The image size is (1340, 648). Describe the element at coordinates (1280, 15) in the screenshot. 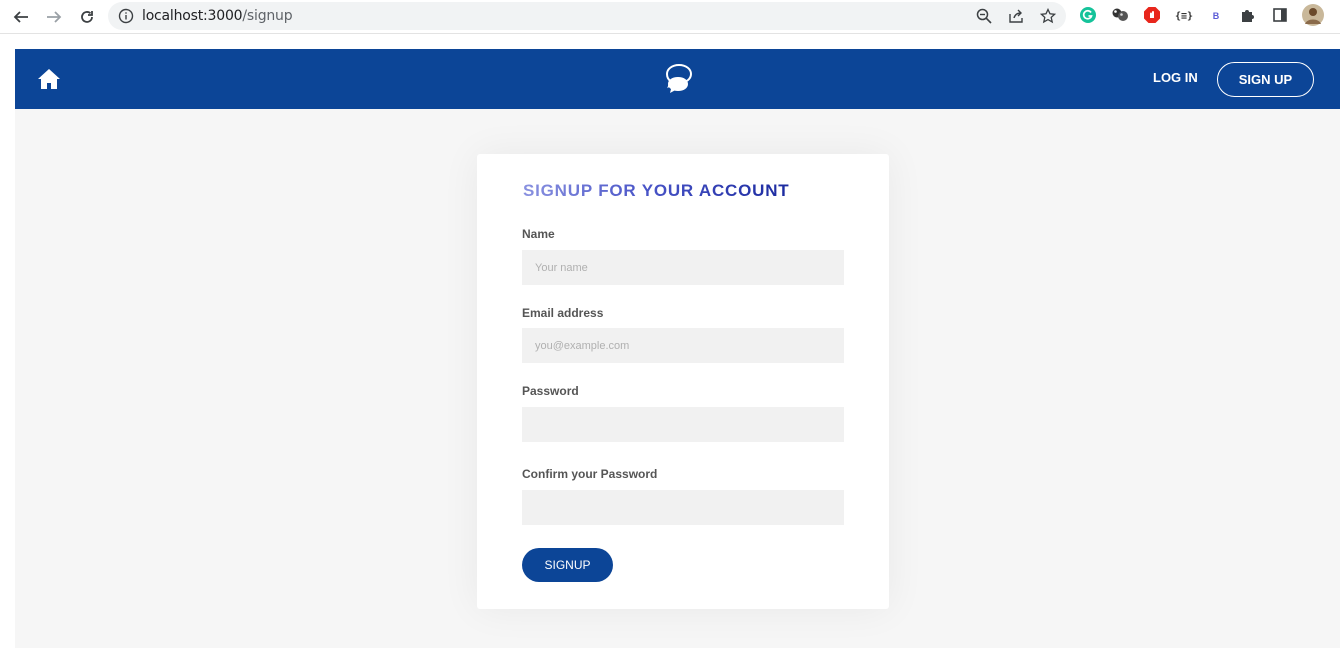

I see `side-panel-icon` at that location.